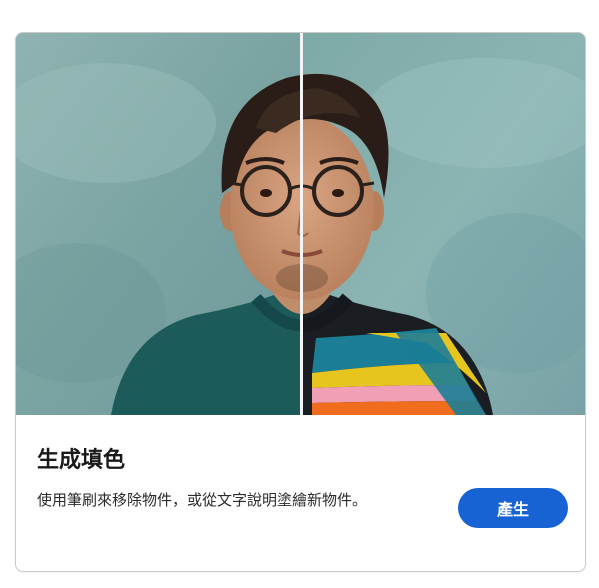 This screenshot has height=588, width=599. I want to click on card-title: 生成填色, so click(81, 460).